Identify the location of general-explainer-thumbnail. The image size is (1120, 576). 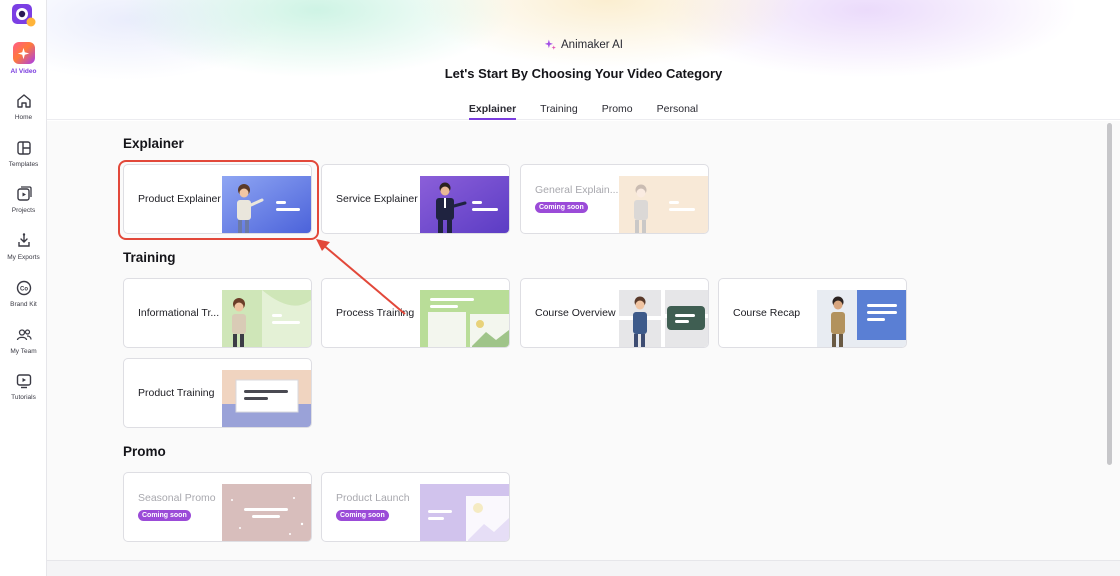
(663, 204).